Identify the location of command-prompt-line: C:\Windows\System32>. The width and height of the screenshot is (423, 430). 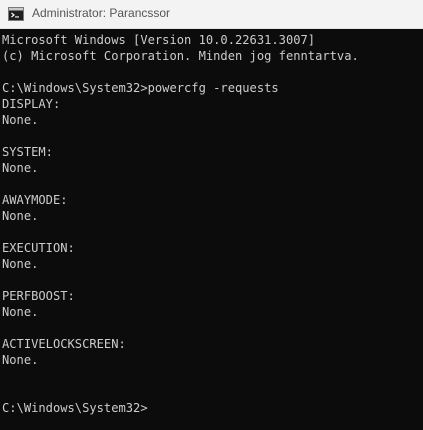
(75, 408).